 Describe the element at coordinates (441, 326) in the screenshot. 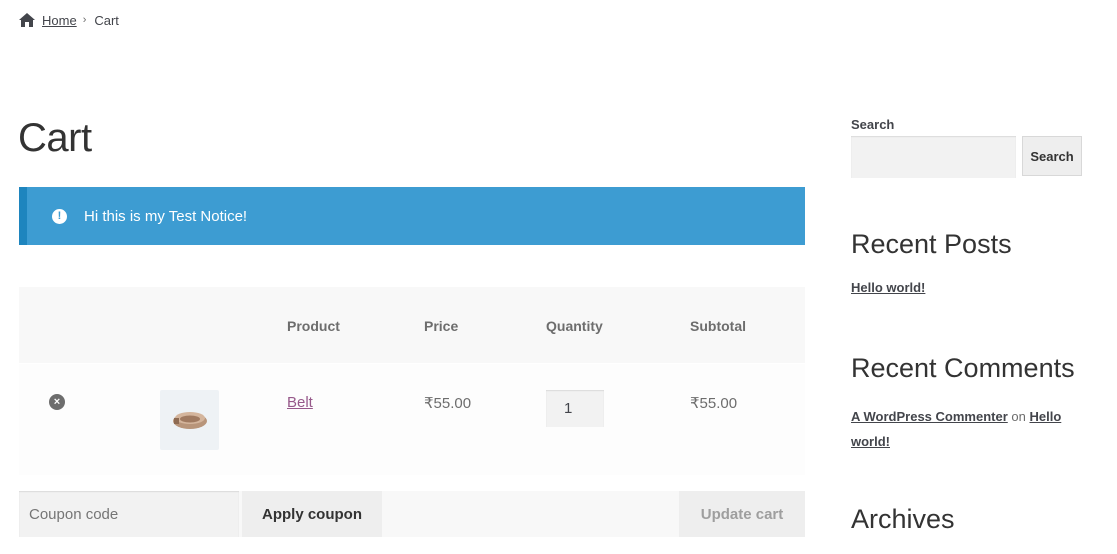

I see `column-header-price: Price` at that location.